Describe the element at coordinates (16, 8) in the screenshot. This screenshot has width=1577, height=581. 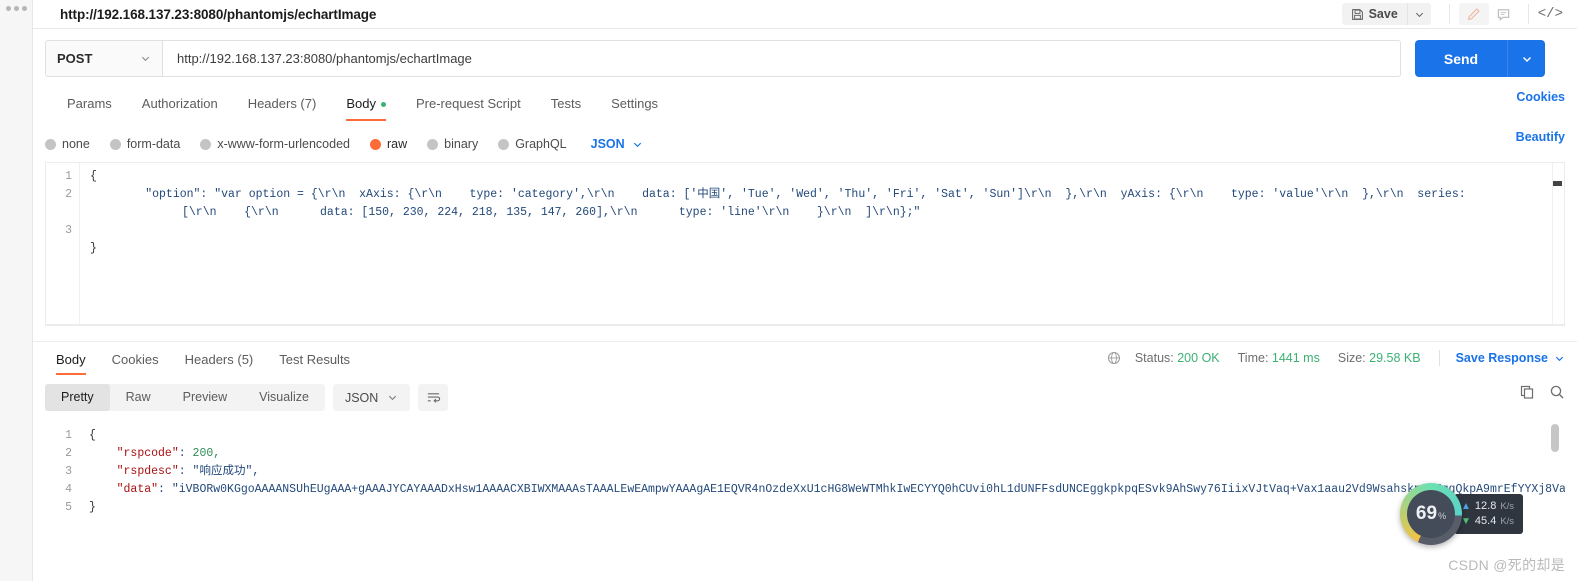
I see `sidebar-dots-icon` at that location.